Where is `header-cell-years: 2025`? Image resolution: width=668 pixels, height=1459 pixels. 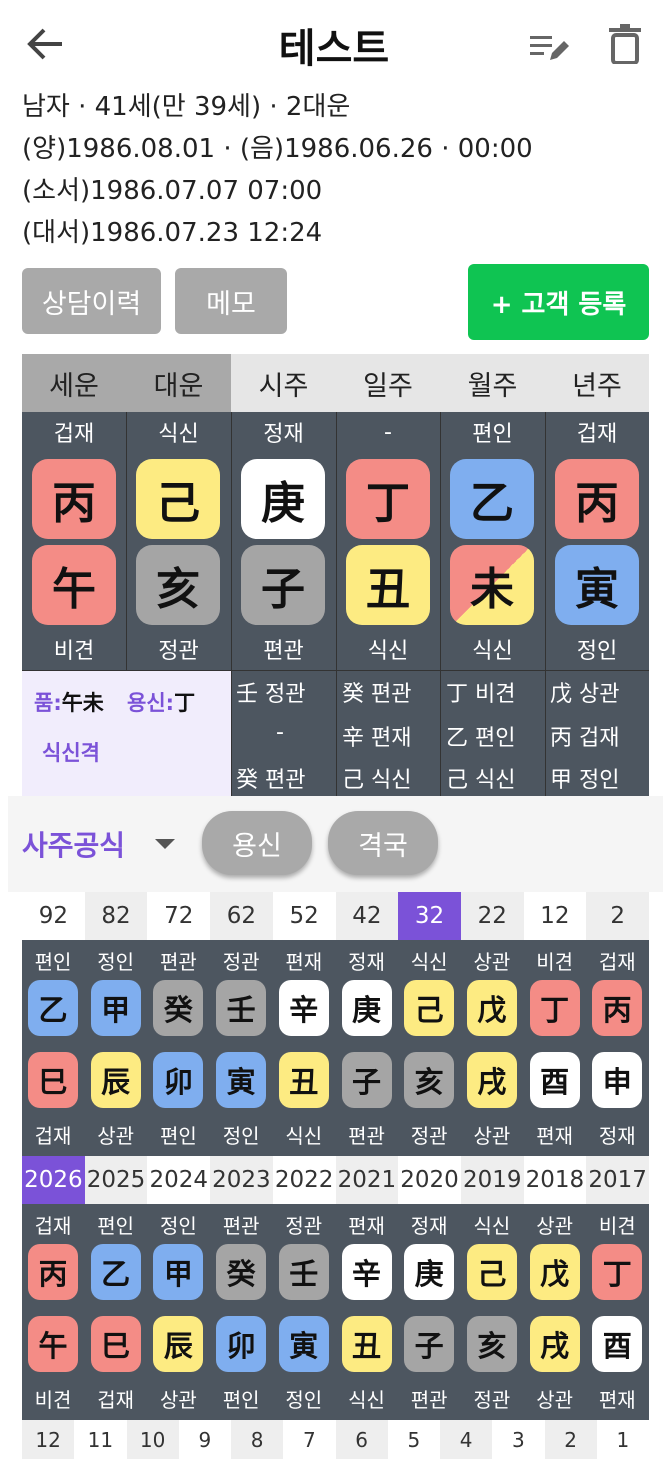 header-cell-years: 2025 is located at coordinates (116, 1180).